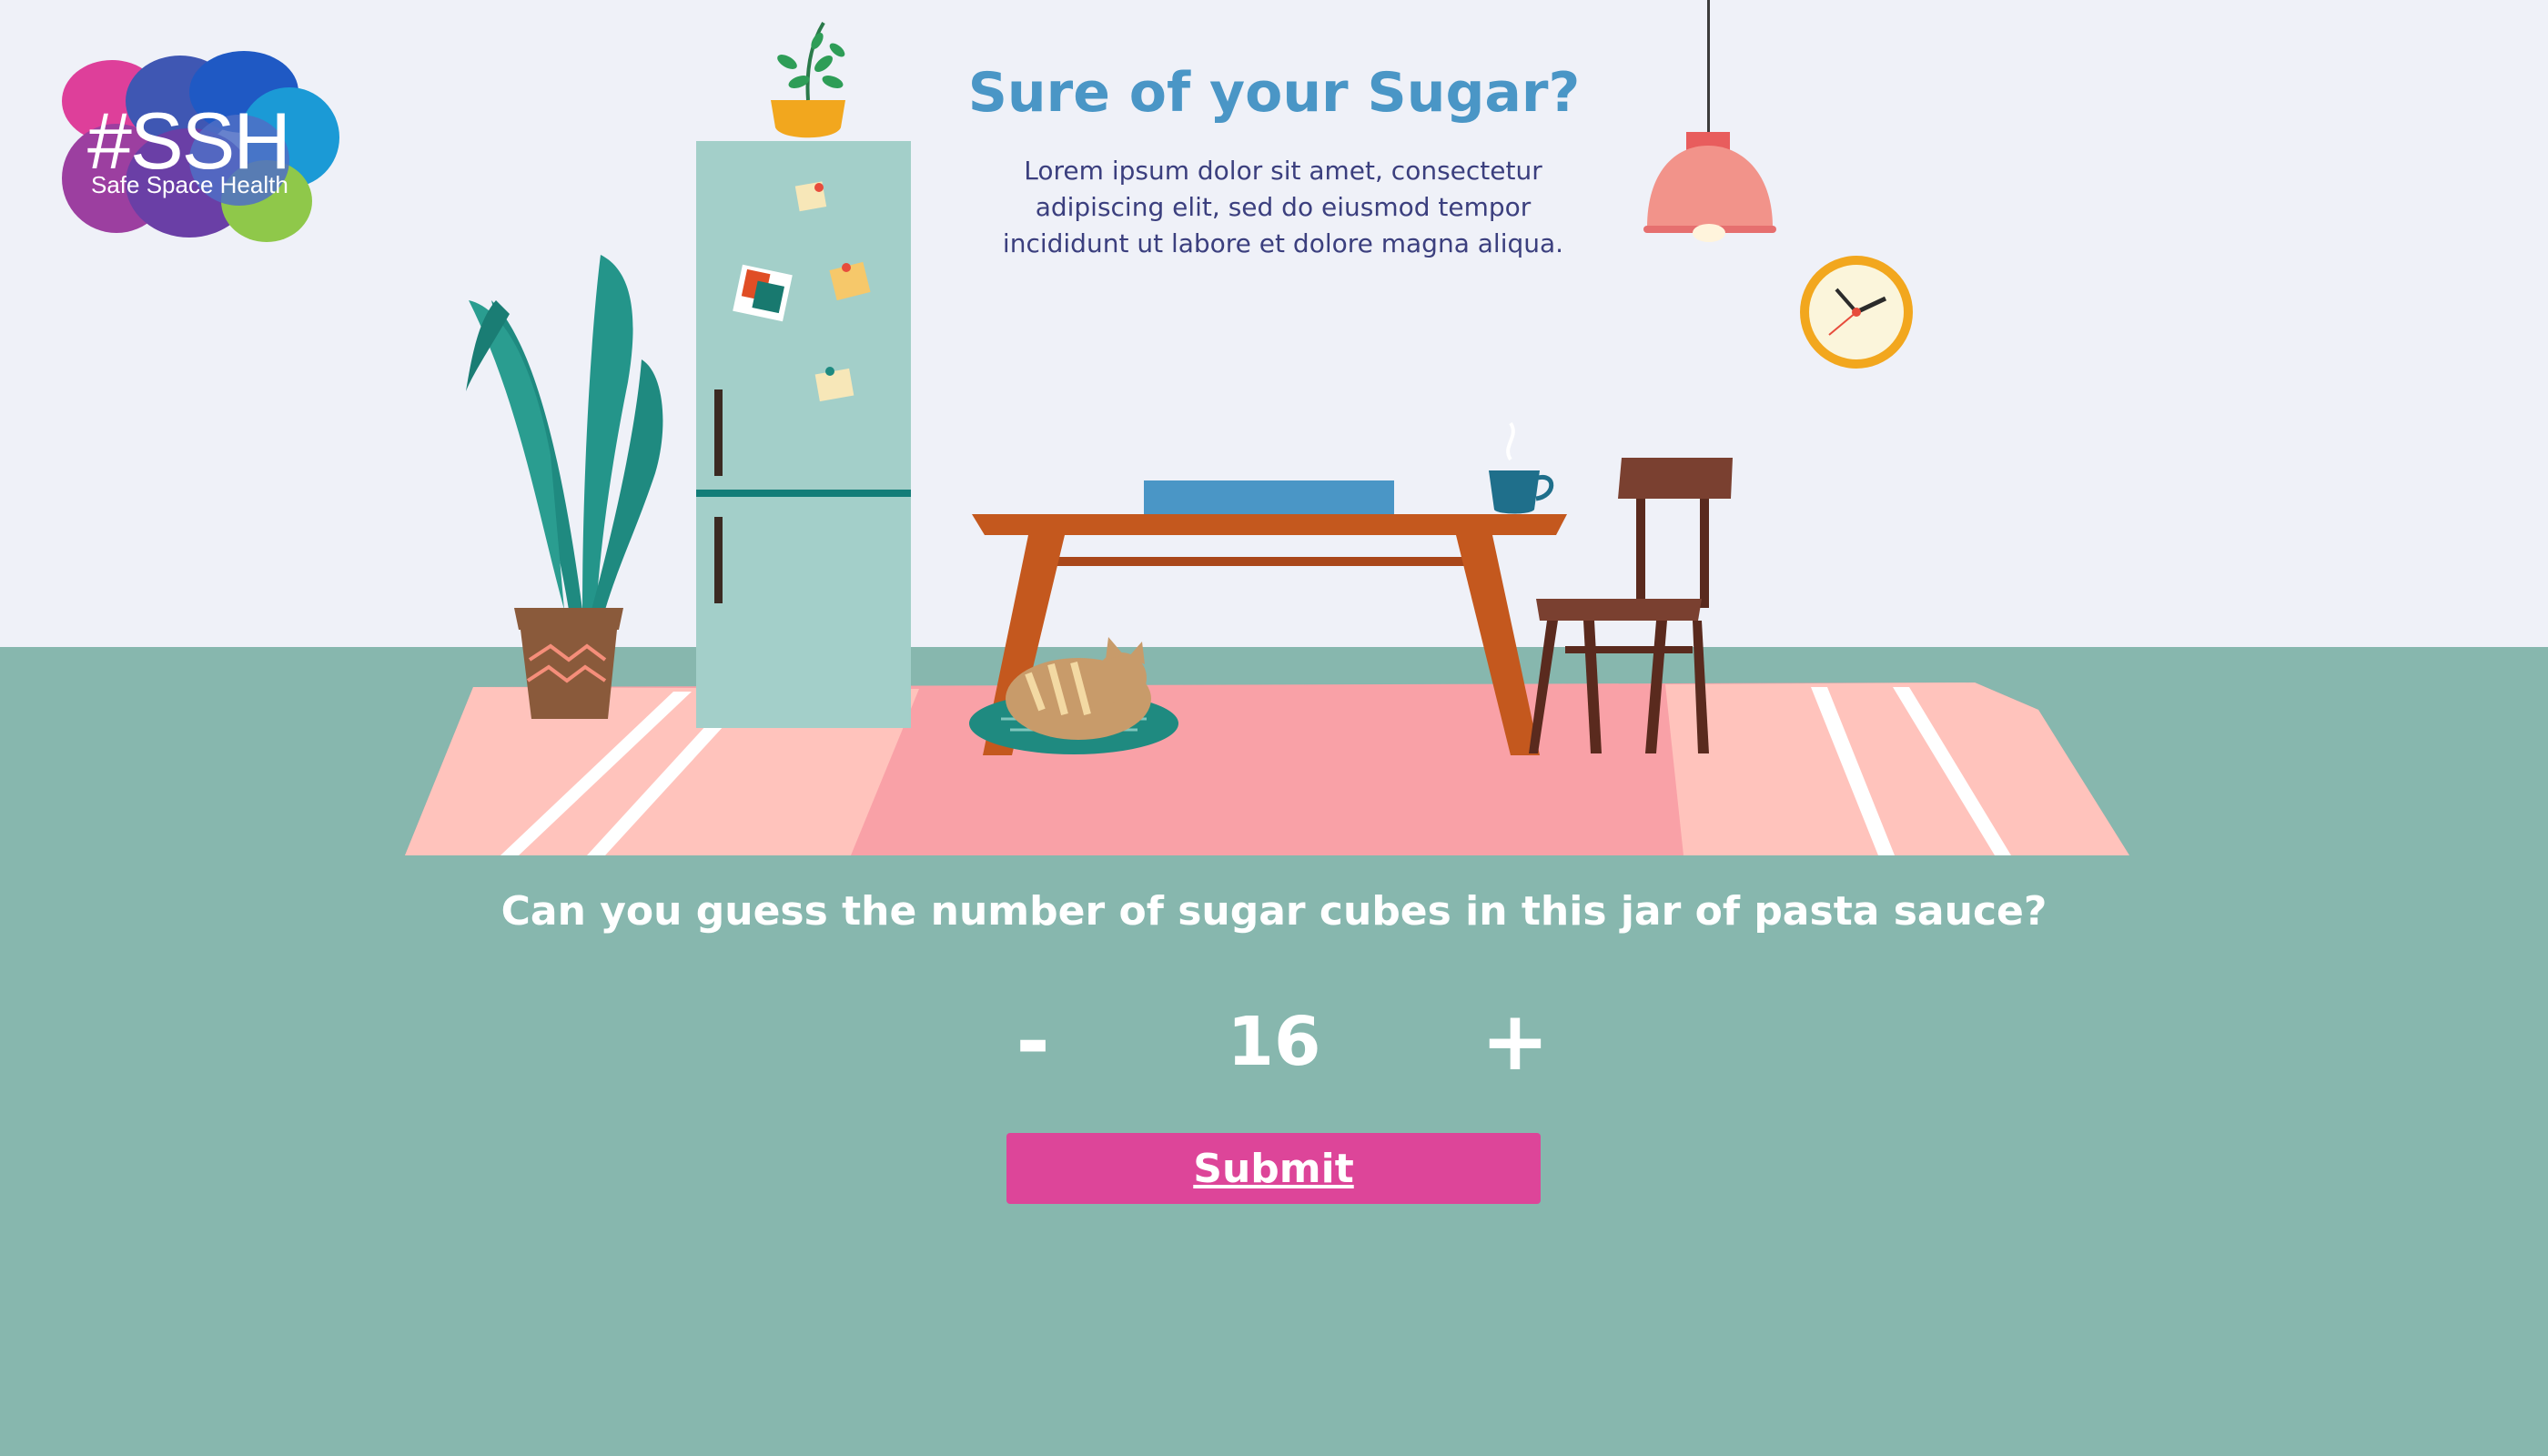  Describe the element at coordinates (1522, 468) in the screenshot. I see `coffee-cup-icon` at that location.